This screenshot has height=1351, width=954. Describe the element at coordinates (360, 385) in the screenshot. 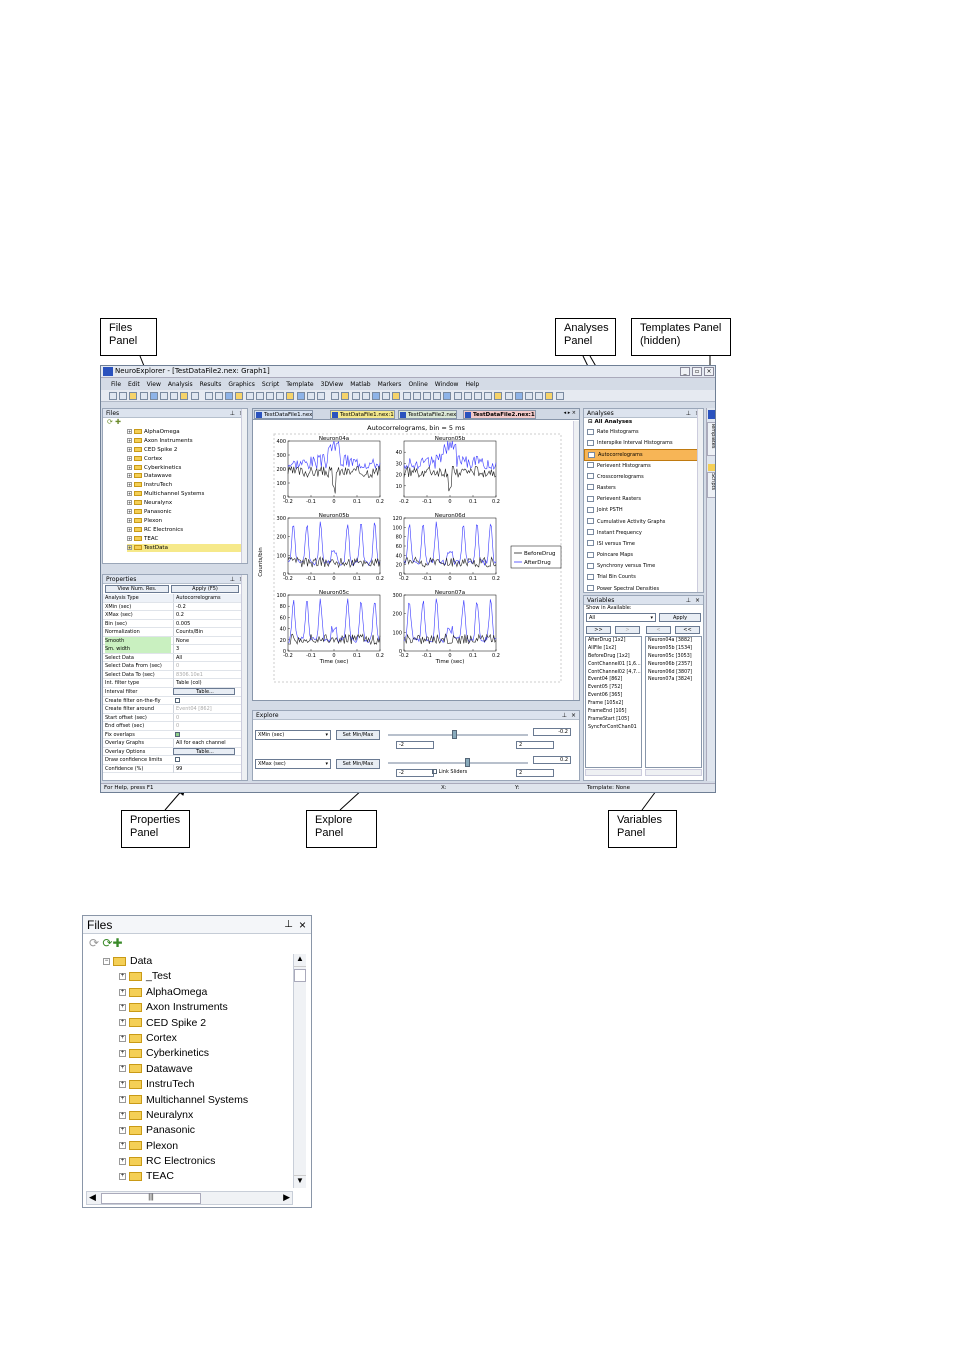

I see `menu-matlab: Matlab` at that location.